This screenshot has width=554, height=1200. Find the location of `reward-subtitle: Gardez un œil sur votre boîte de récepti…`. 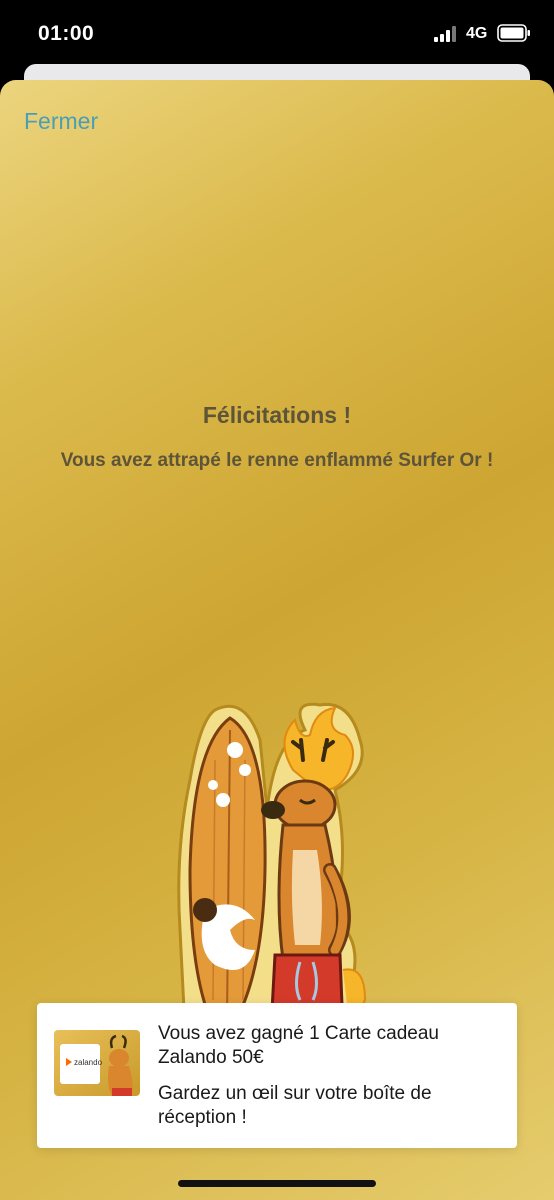

reward-subtitle: Gardez un œil sur votre boîte de récepti… is located at coordinates (295, 1105).